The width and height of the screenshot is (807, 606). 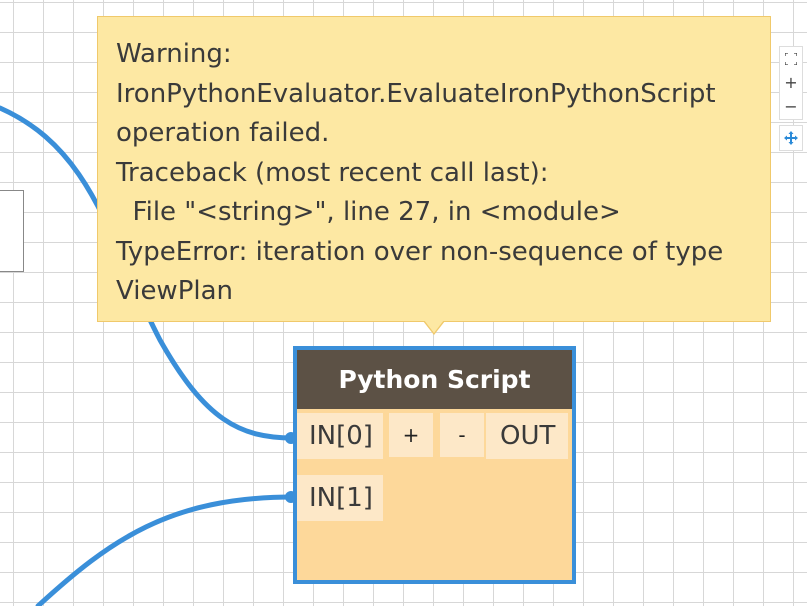 What do you see at coordinates (791, 59) in the screenshot?
I see `fit-to-screen-icon` at bounding box center [791, 59].